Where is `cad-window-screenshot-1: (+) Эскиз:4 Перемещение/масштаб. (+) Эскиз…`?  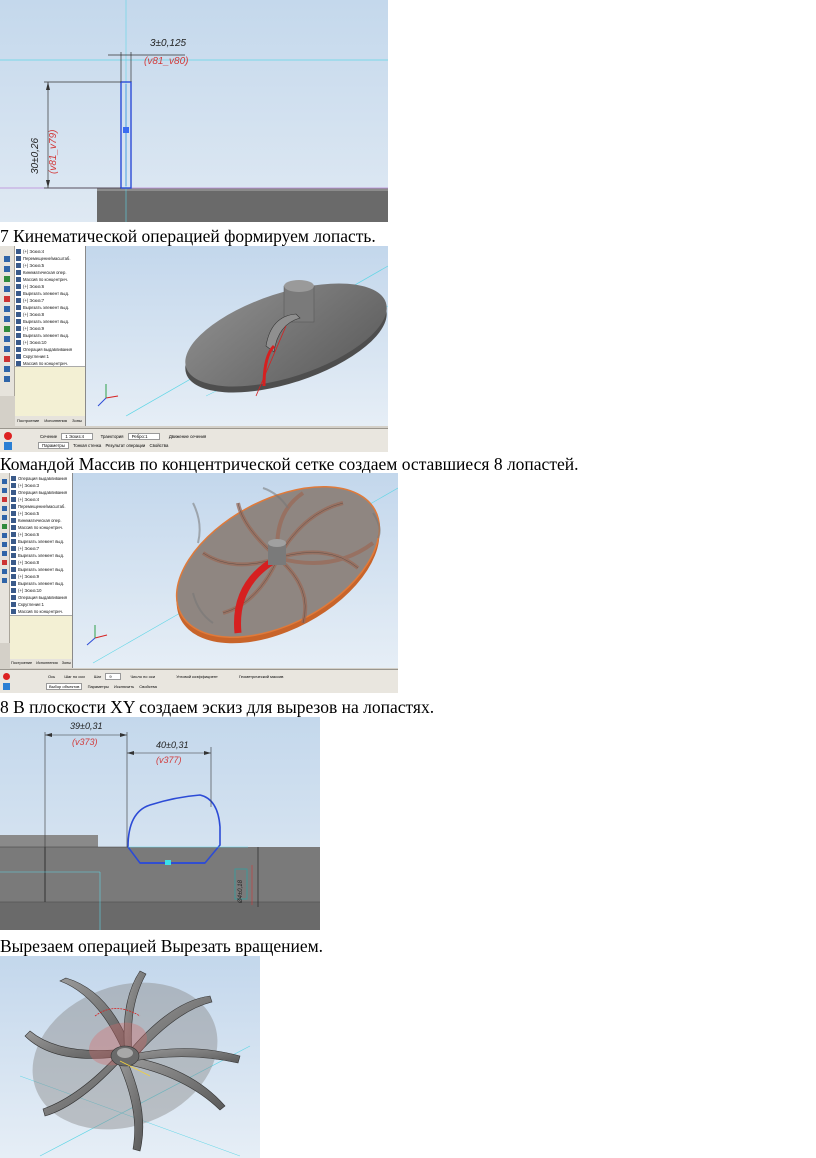 cad-window-screenshot-1: (+) Эскиз:4 Перемещение/масштаб. (+) Эскиз… is located at coordinates (194, 349).